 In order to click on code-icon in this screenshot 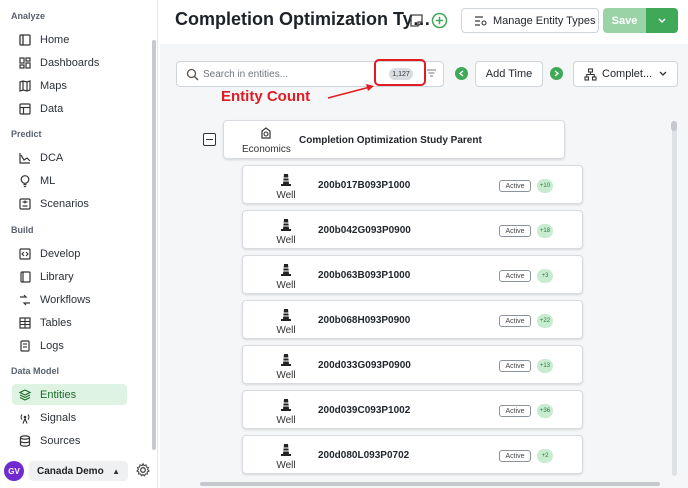, I will do `click(25, 254)`.